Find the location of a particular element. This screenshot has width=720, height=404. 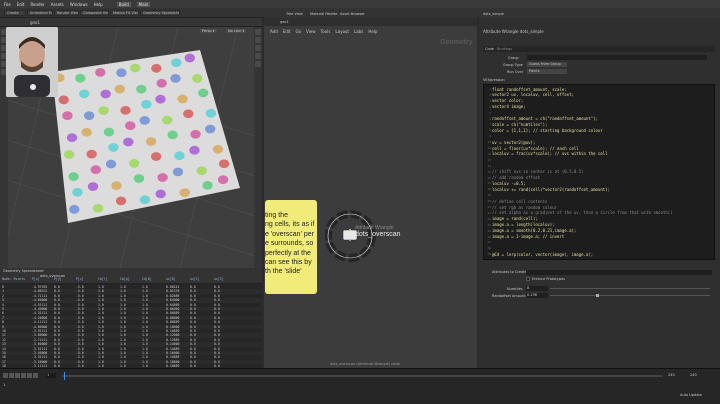

node-name-label: dots_overscan is located at coordinates (378, 234).